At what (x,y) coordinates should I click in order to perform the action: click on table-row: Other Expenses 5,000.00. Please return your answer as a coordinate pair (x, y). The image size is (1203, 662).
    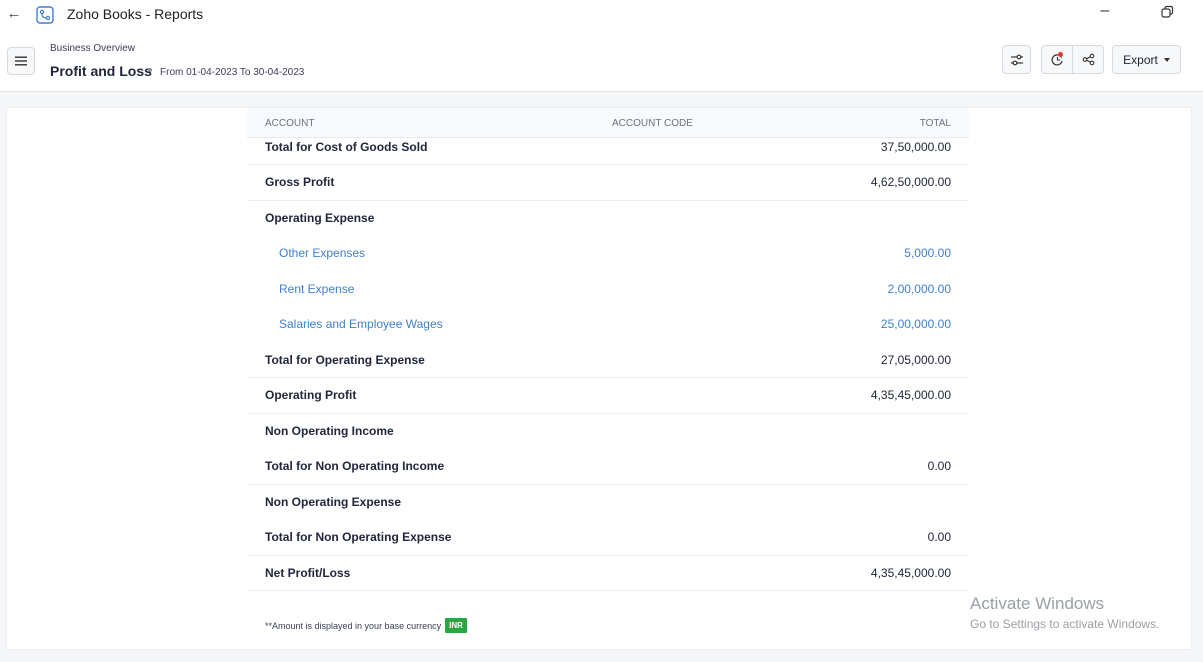
    Looking at the image, I should click on (608, 254).